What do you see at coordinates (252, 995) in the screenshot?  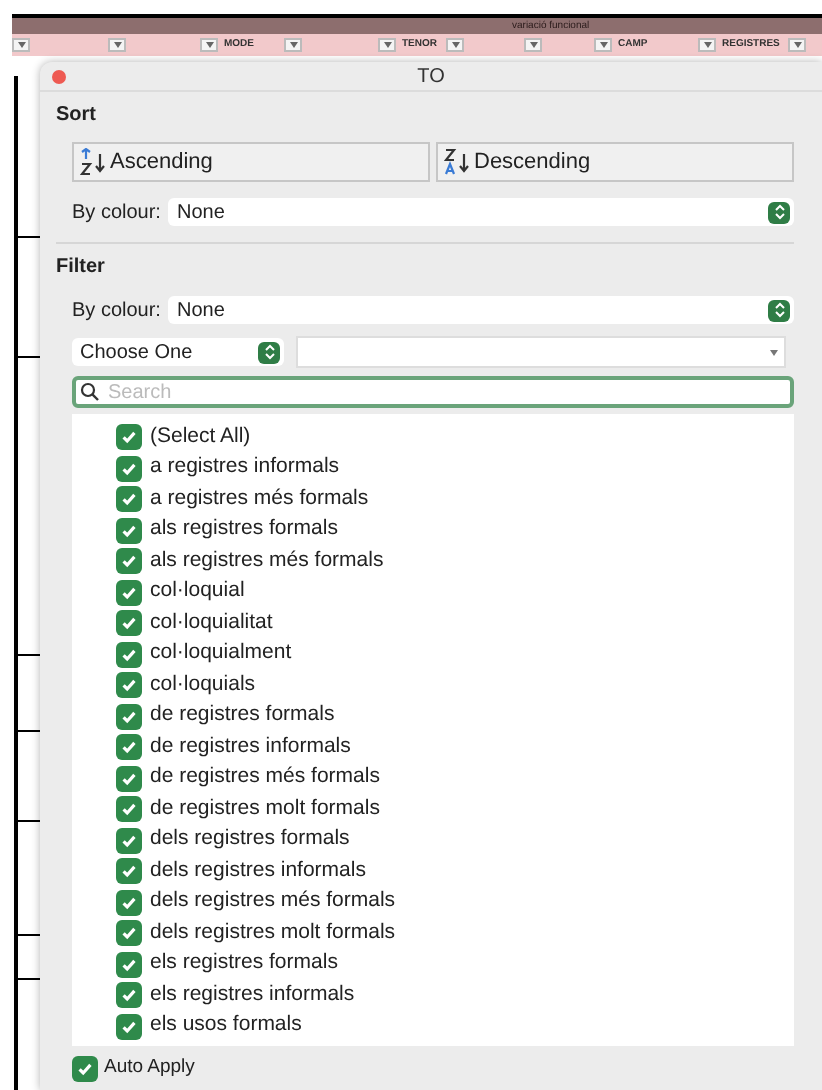 I see `list-item-label: els registres informals` at bounding box center [252, 995].